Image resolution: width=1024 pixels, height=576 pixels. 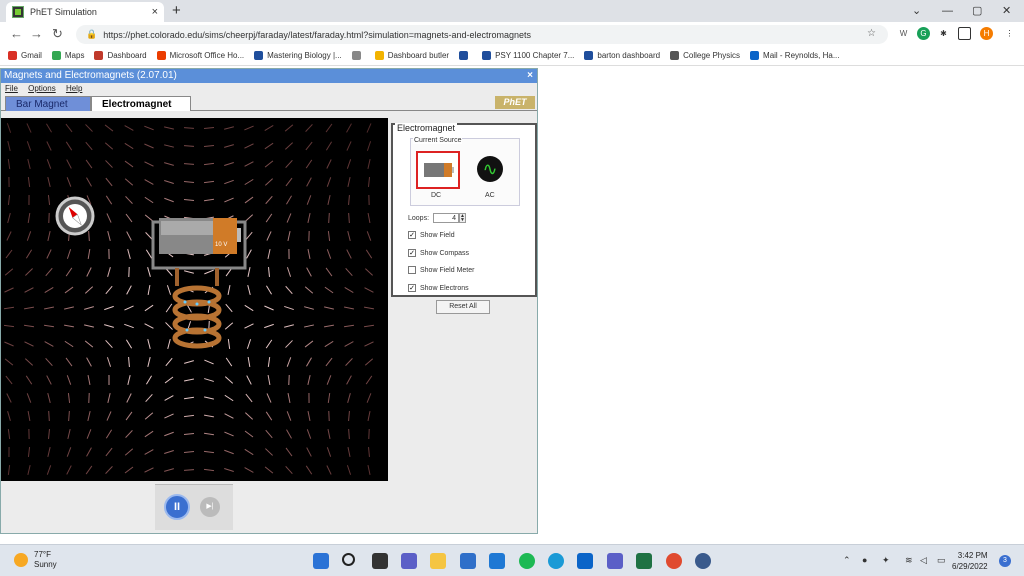 I want to click on forward-arrow-icon: →, so click(x=36, y=34).